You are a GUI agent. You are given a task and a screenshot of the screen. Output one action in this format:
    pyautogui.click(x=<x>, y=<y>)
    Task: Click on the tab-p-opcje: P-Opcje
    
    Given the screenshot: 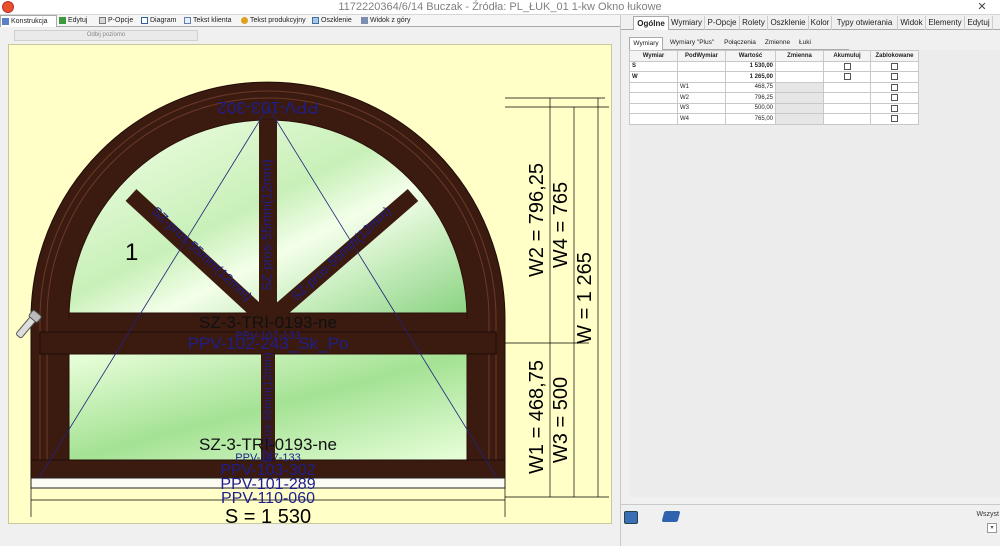 What is the action you would take?
    pyautogui.click(x=118, y=21)
    